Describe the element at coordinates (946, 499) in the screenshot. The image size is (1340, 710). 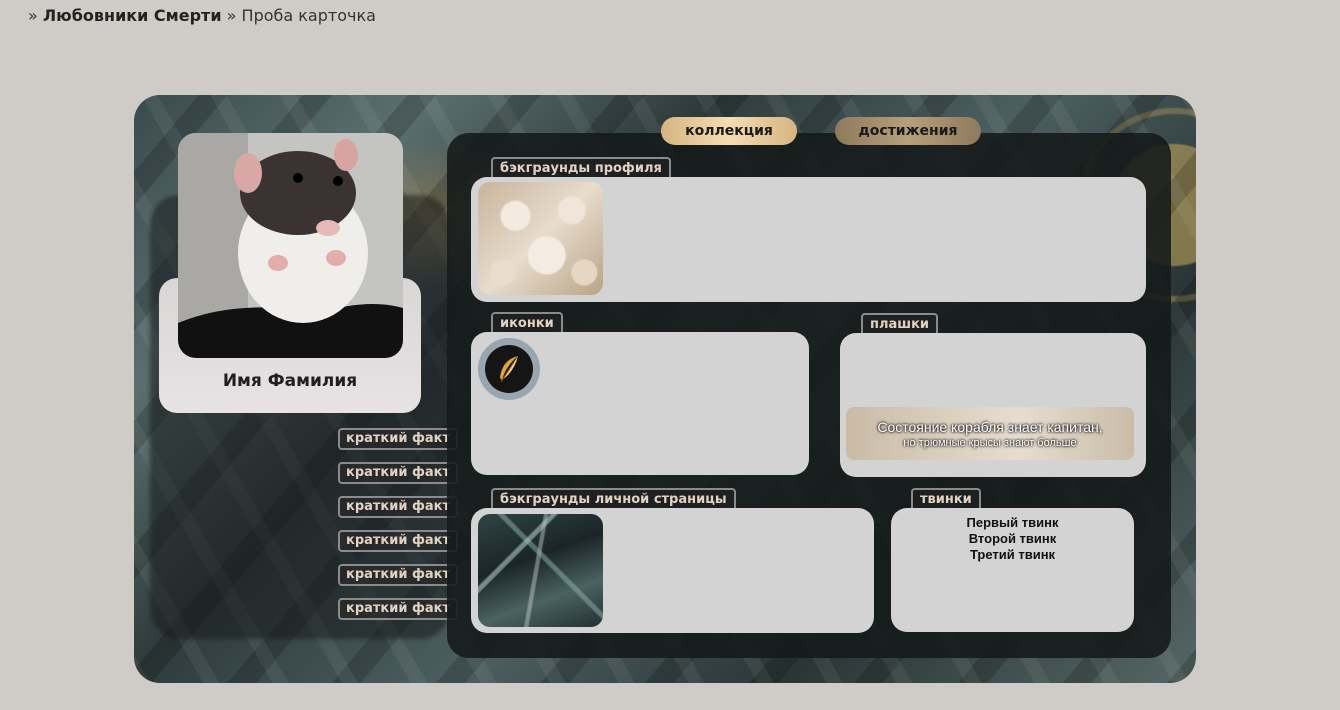
I see `section-label-twinks: твинки` at that location.